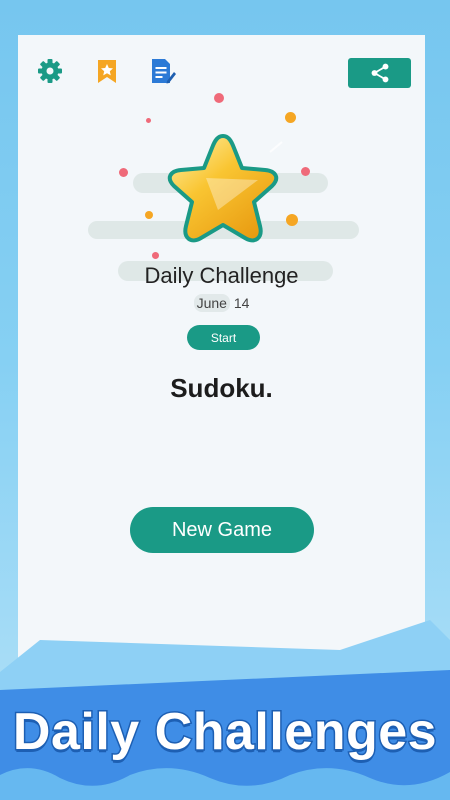 Image resolution: width=450 pixels, height=800 pixels. I want to click on share-button, so click(379, 73).